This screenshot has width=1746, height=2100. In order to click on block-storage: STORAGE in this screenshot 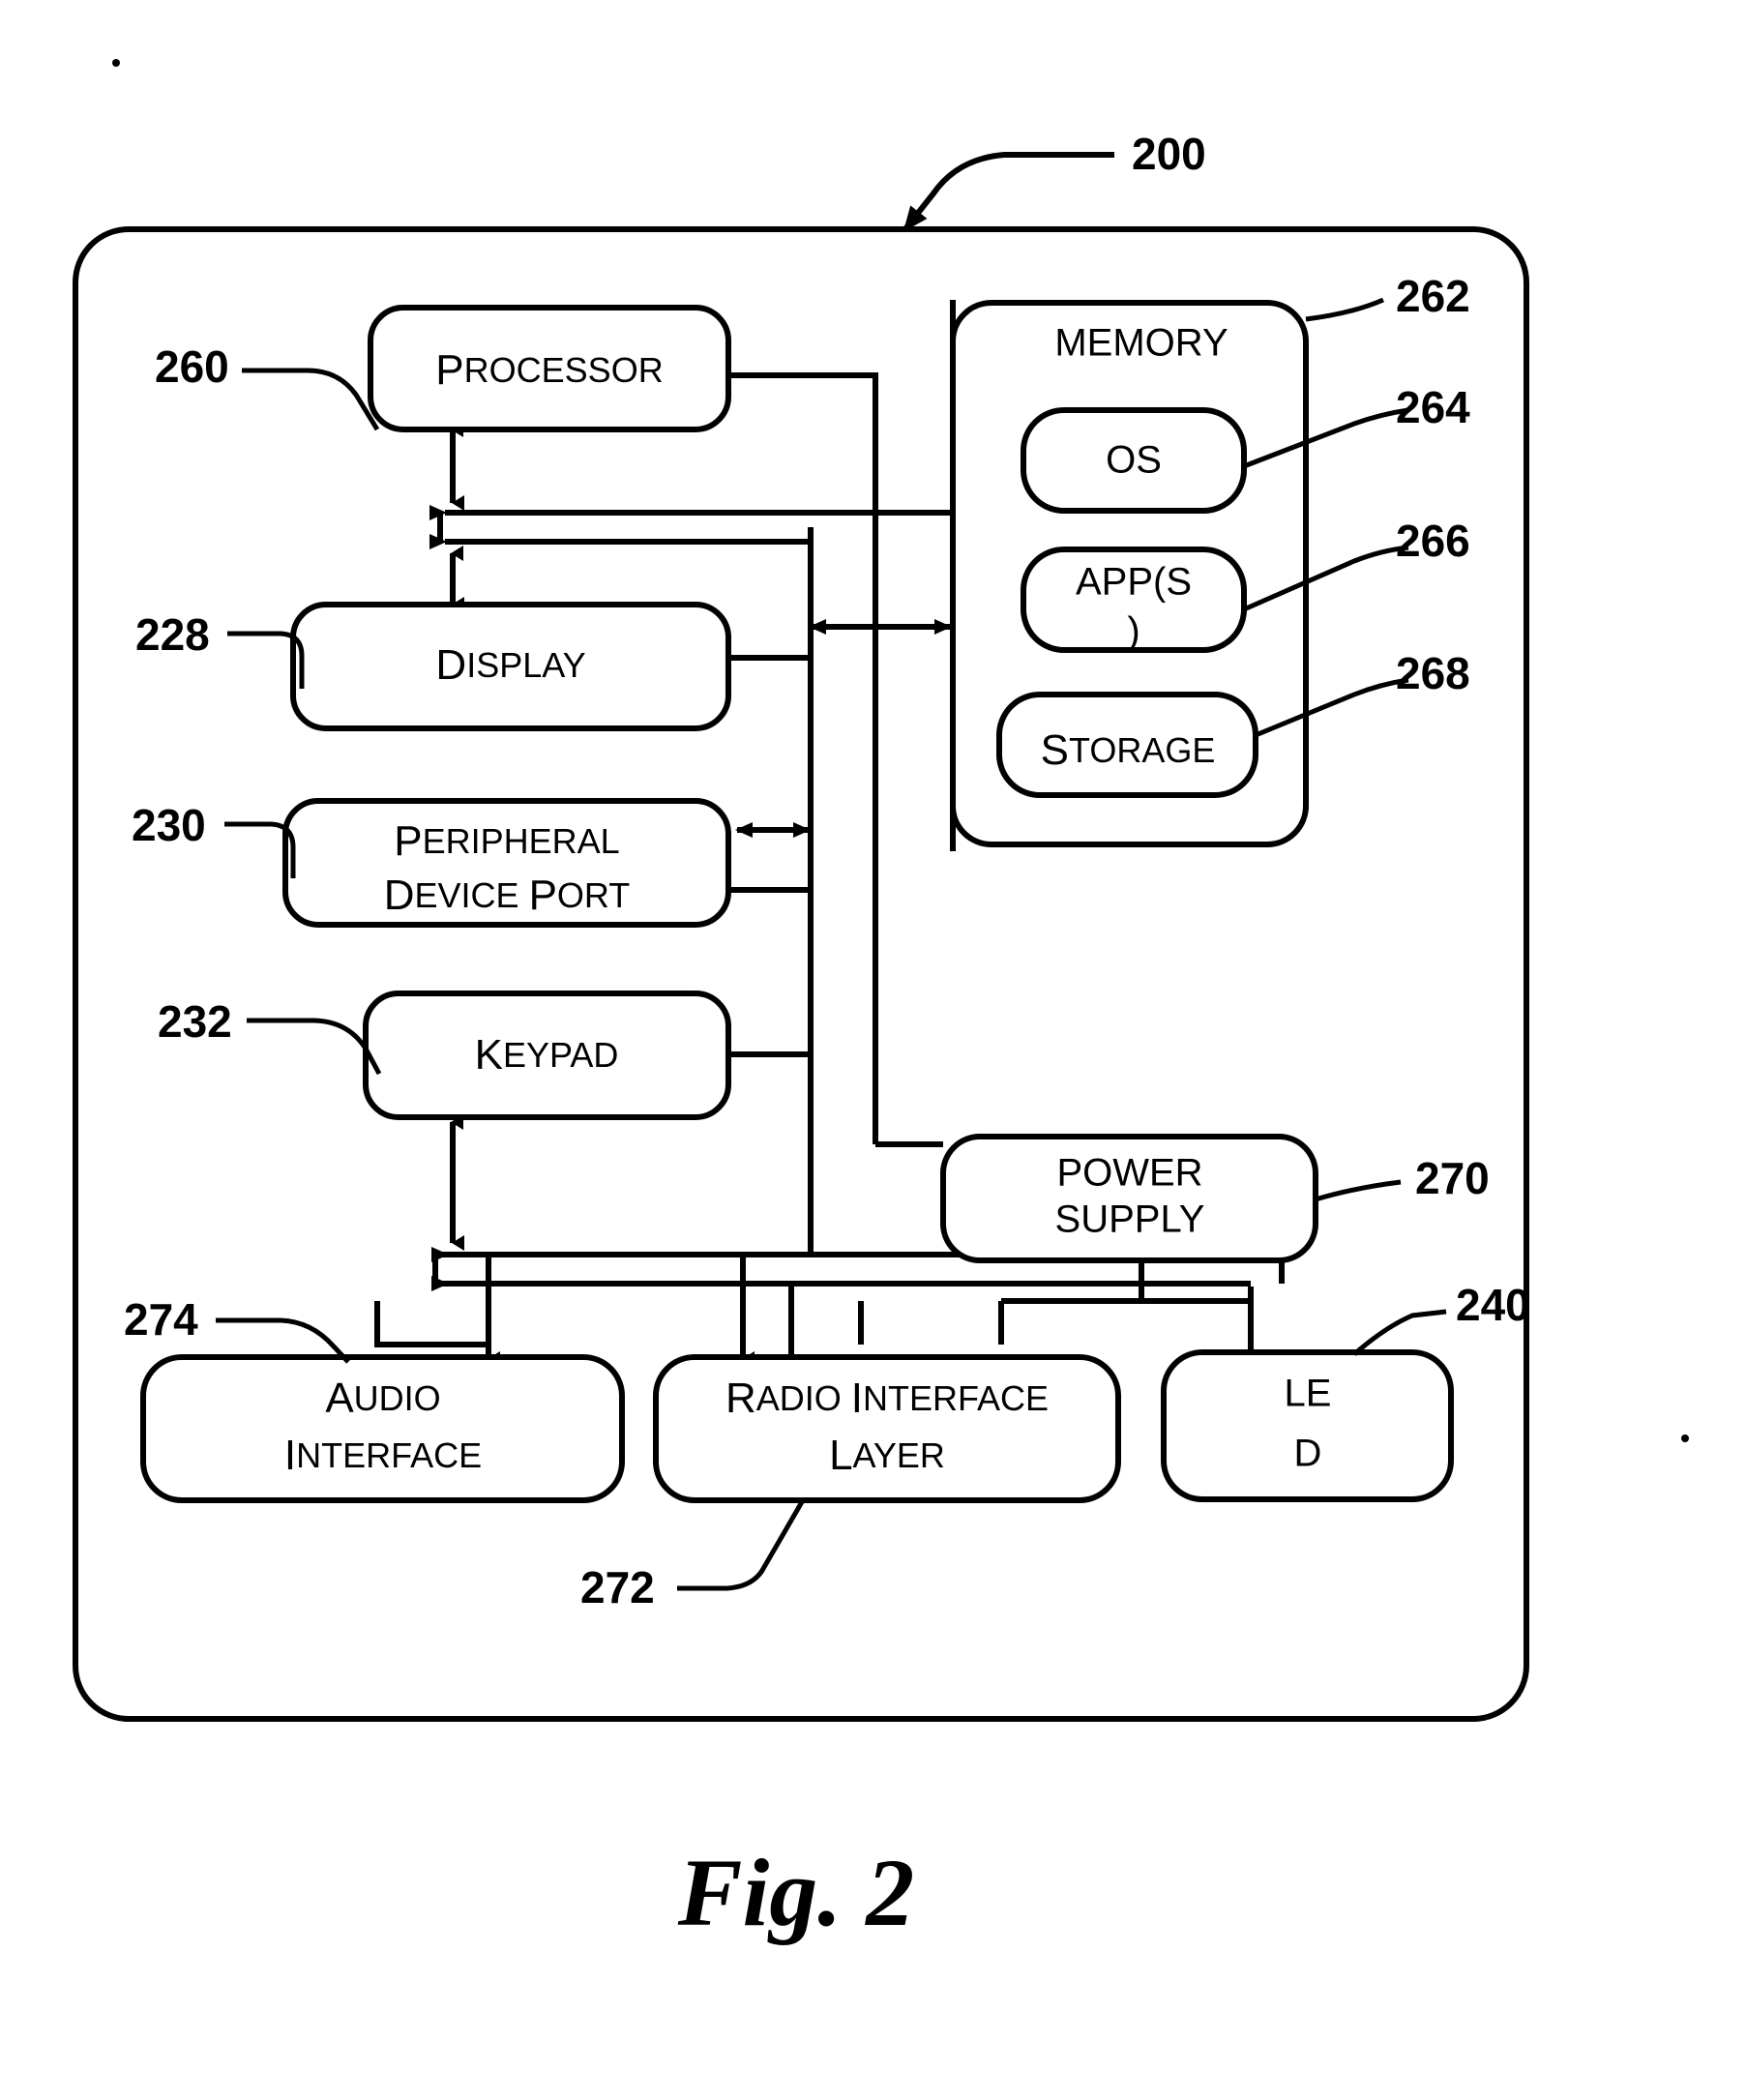, I will do `click(1127, 745)`.